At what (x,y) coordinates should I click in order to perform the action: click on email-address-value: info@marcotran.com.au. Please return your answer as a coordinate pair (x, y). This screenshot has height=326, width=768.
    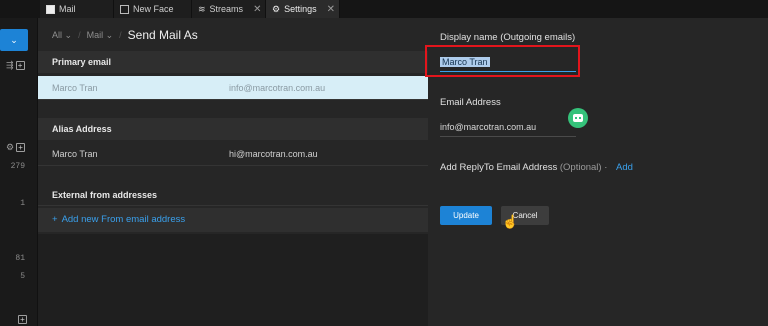
    Looking at the image, I should click on (488, 127).